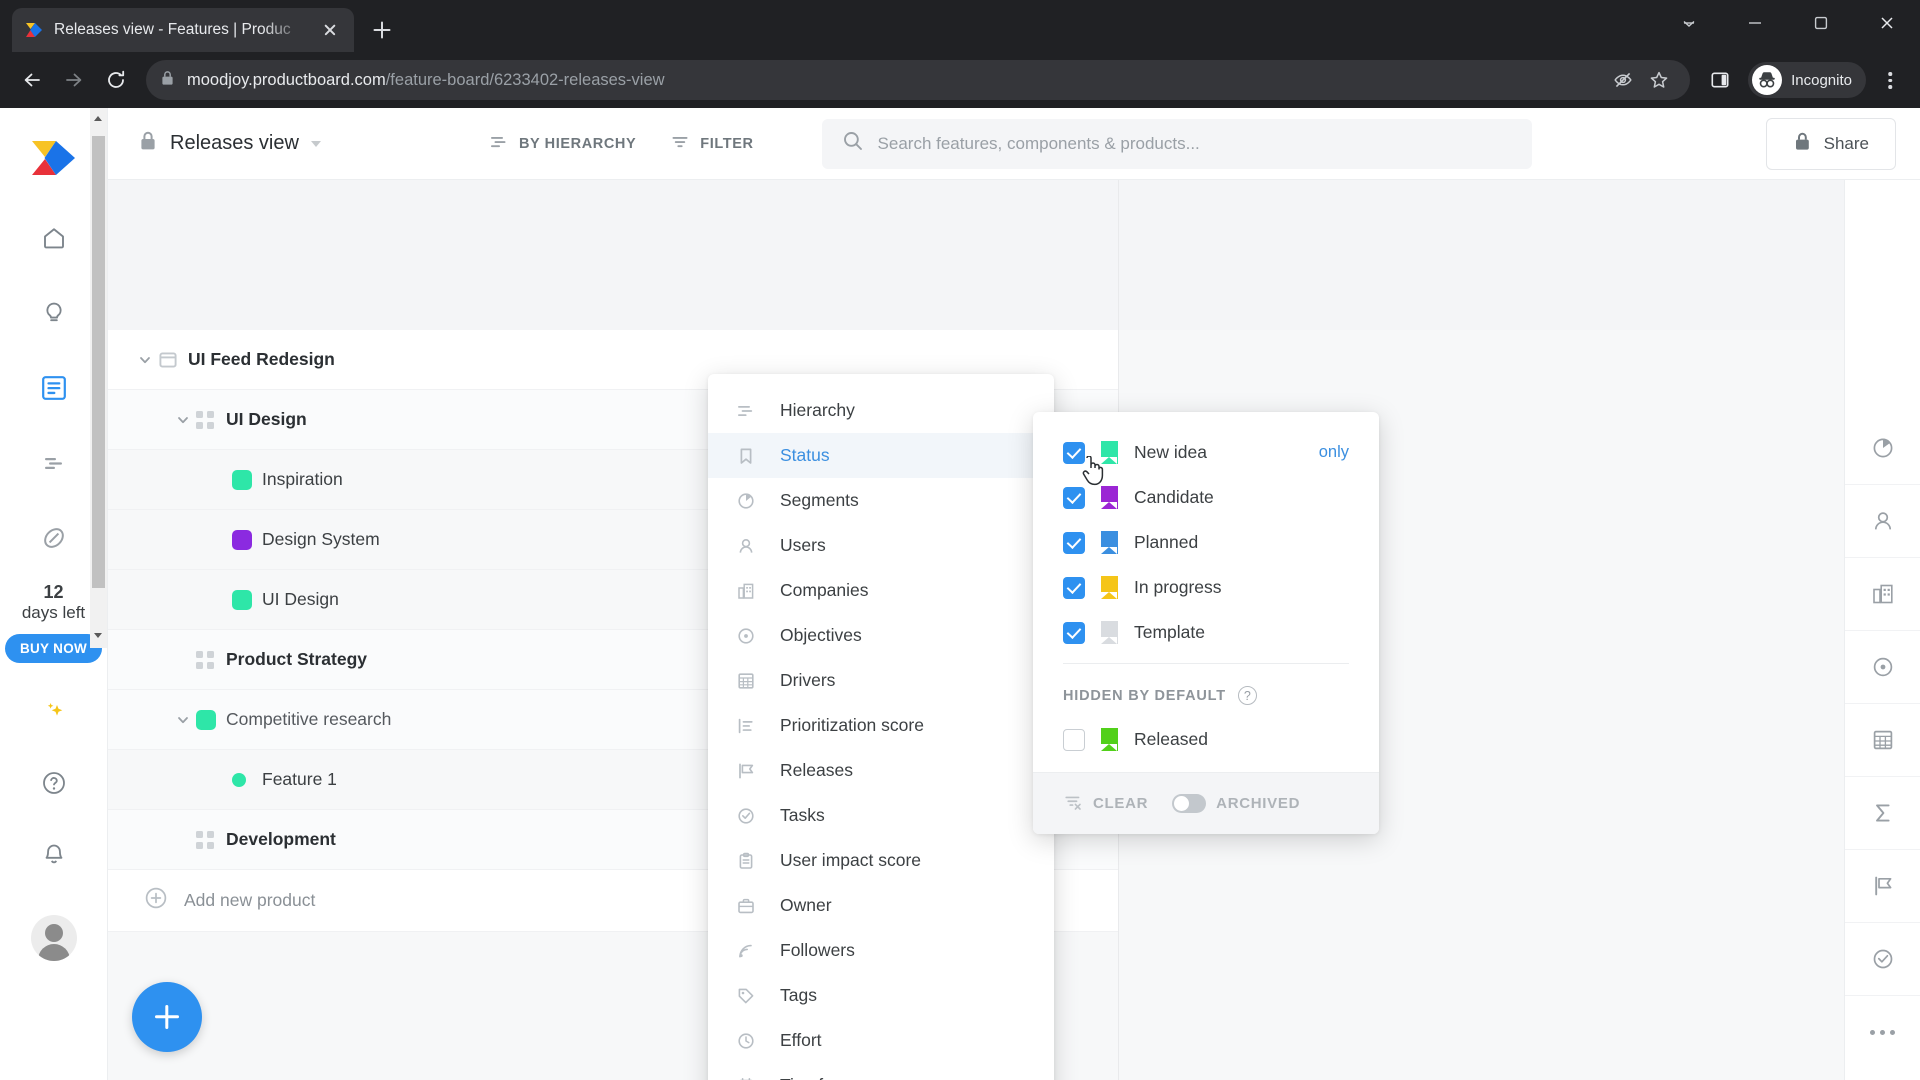 Image resolution: width=1920 pixels, height=1080 pixels. What do you see at coordinates (53, 388) in the screenshot?
I see `sidebar-item-features` at bounding box center [53, 388].